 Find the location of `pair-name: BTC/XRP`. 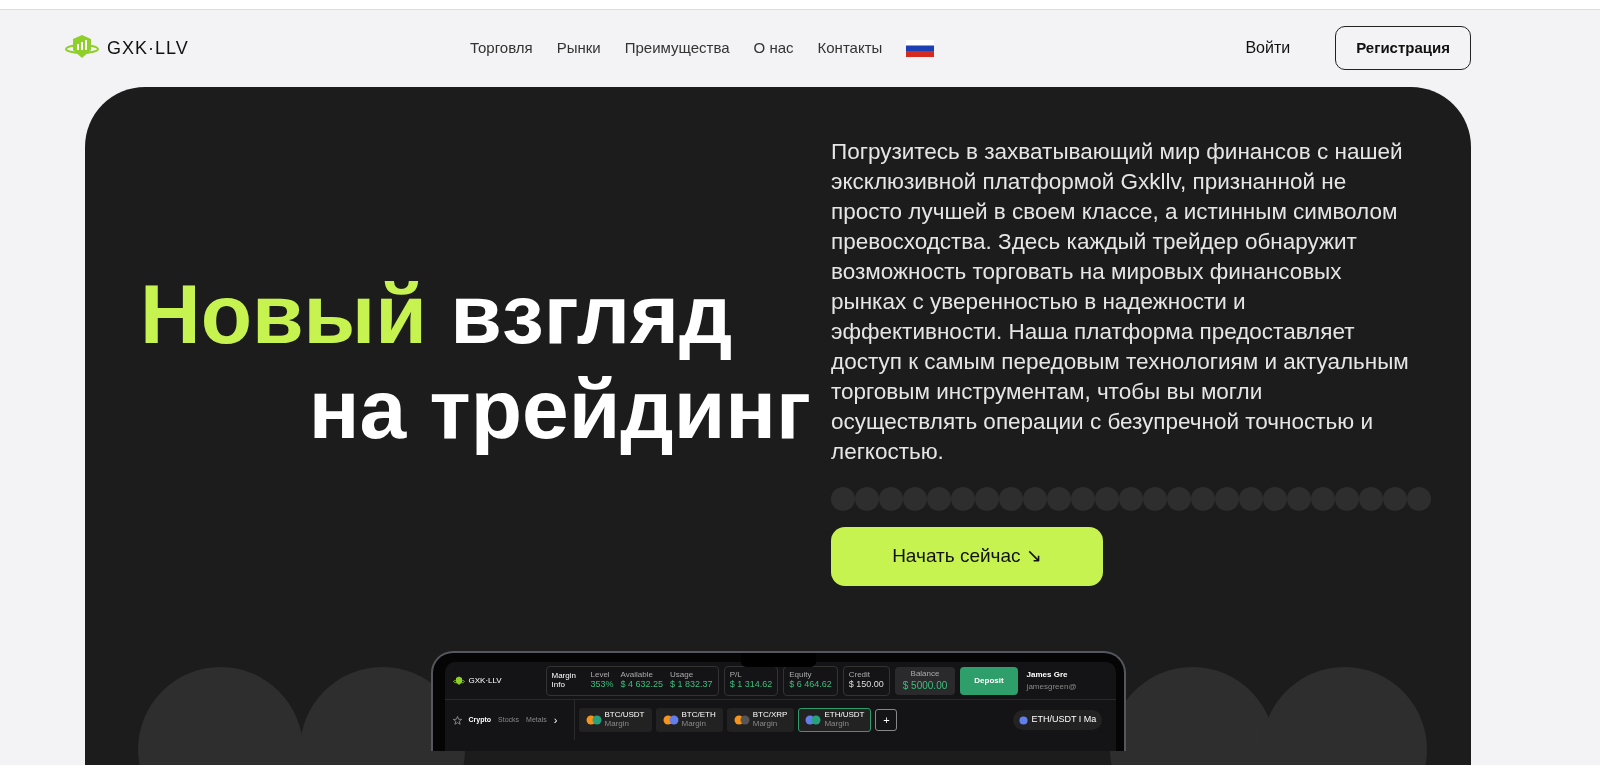

pair-name: BTC/XRP is located at coordinates (770, 715).